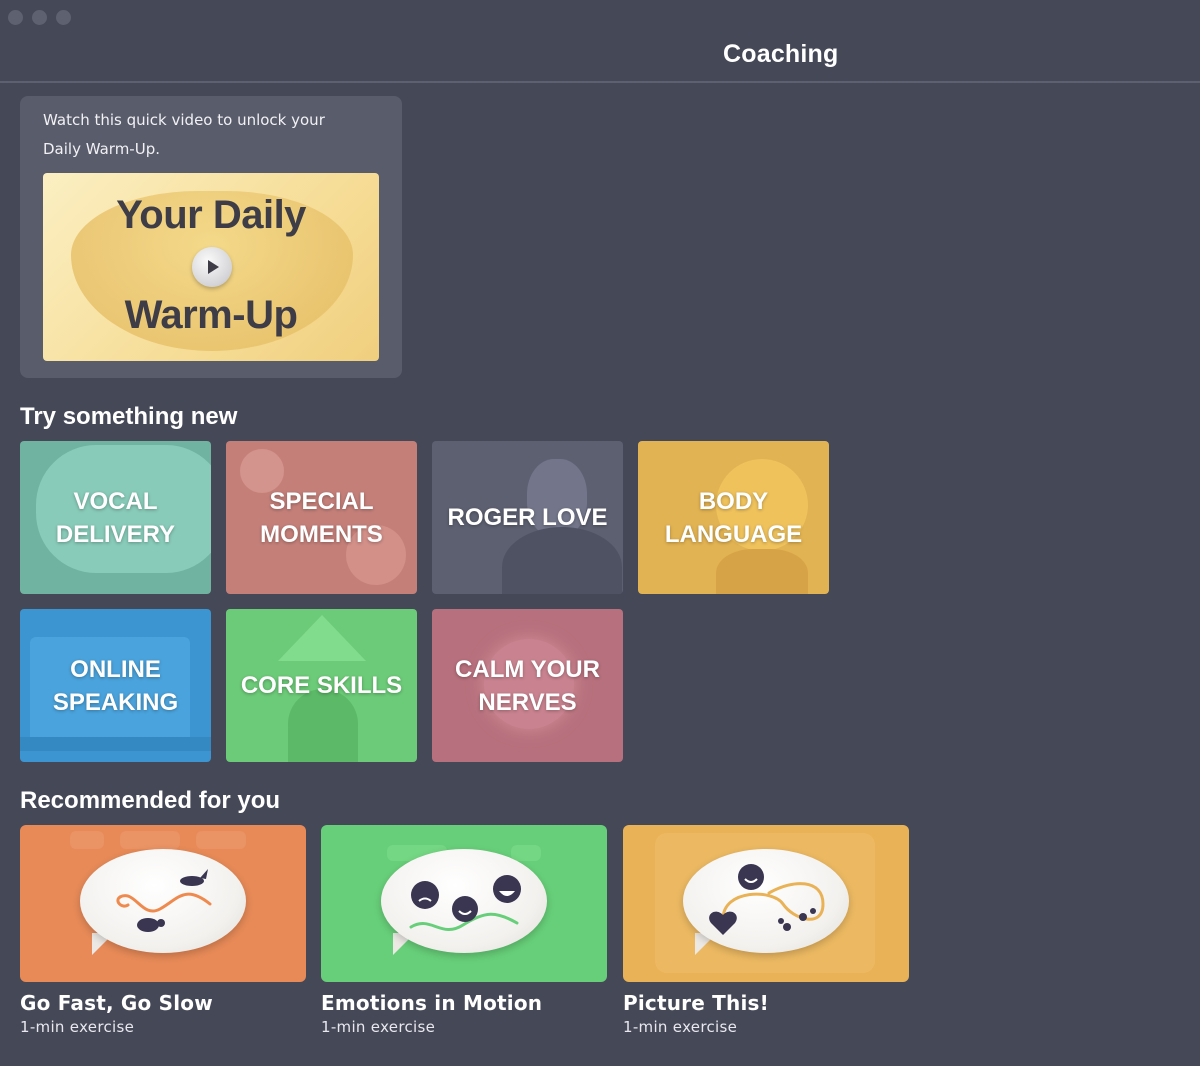 This screenshot has height=1066, width=1200. I want to click on recommended-card-go-fast-go-slow, so click(163, 903).